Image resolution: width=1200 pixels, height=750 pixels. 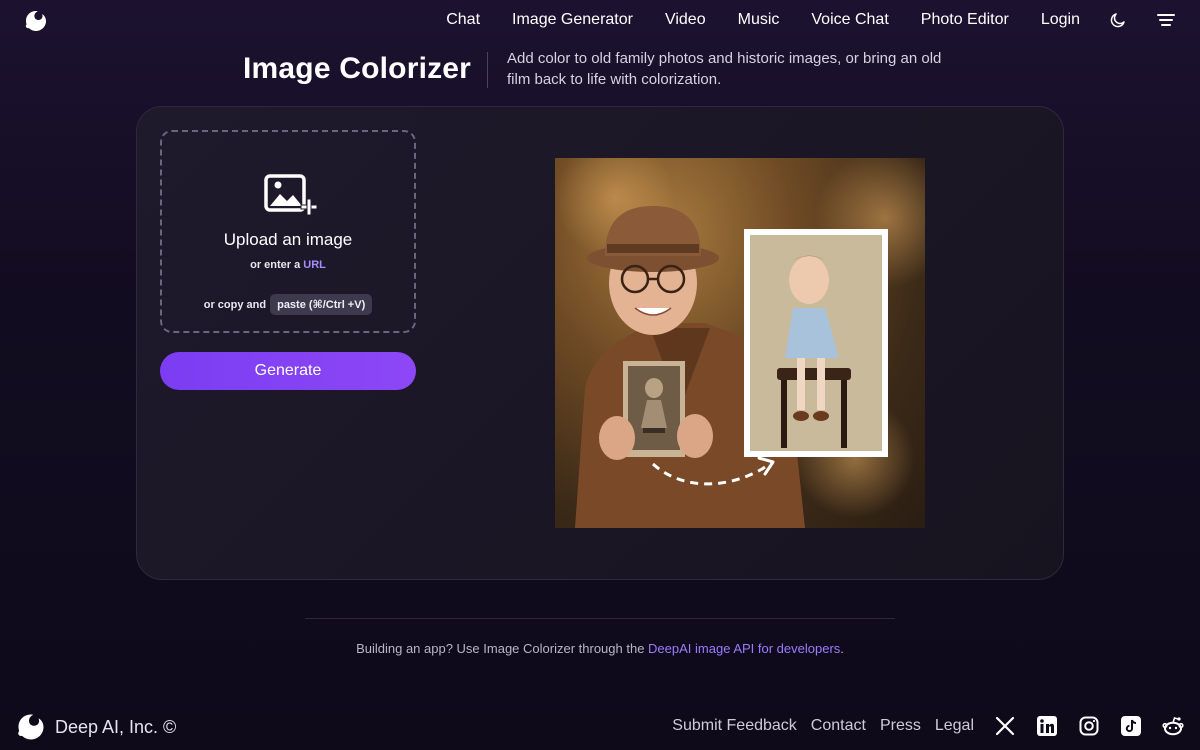 What do you see at coordinates (463, 20) in the screenshot?
I see `nav-chat: Chat` at bounding box center [463, 20].